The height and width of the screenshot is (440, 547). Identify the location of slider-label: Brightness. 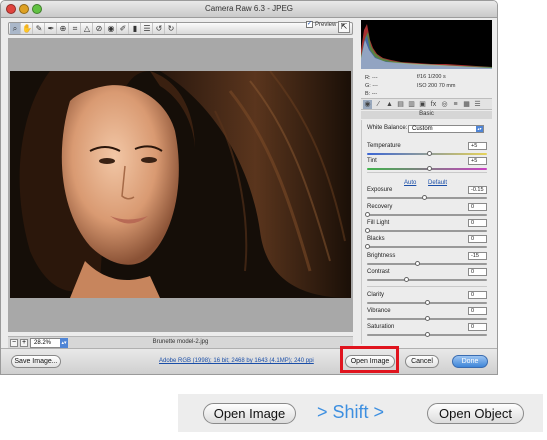
(381, 256).